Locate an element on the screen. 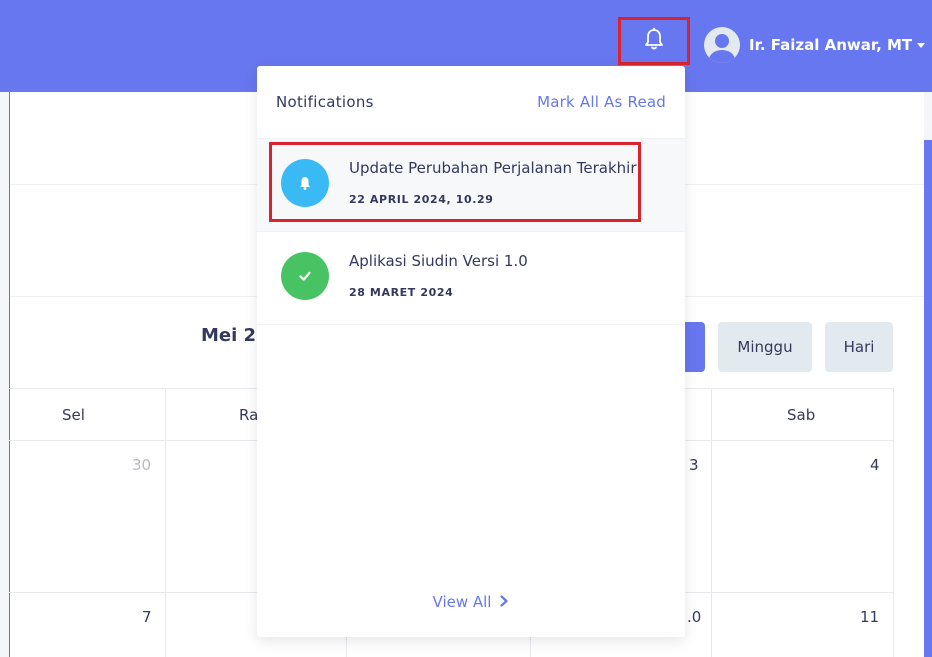 This screenshot has height=657, width=932. dow-wednesday: Ra is located at coordinates (249, 415).